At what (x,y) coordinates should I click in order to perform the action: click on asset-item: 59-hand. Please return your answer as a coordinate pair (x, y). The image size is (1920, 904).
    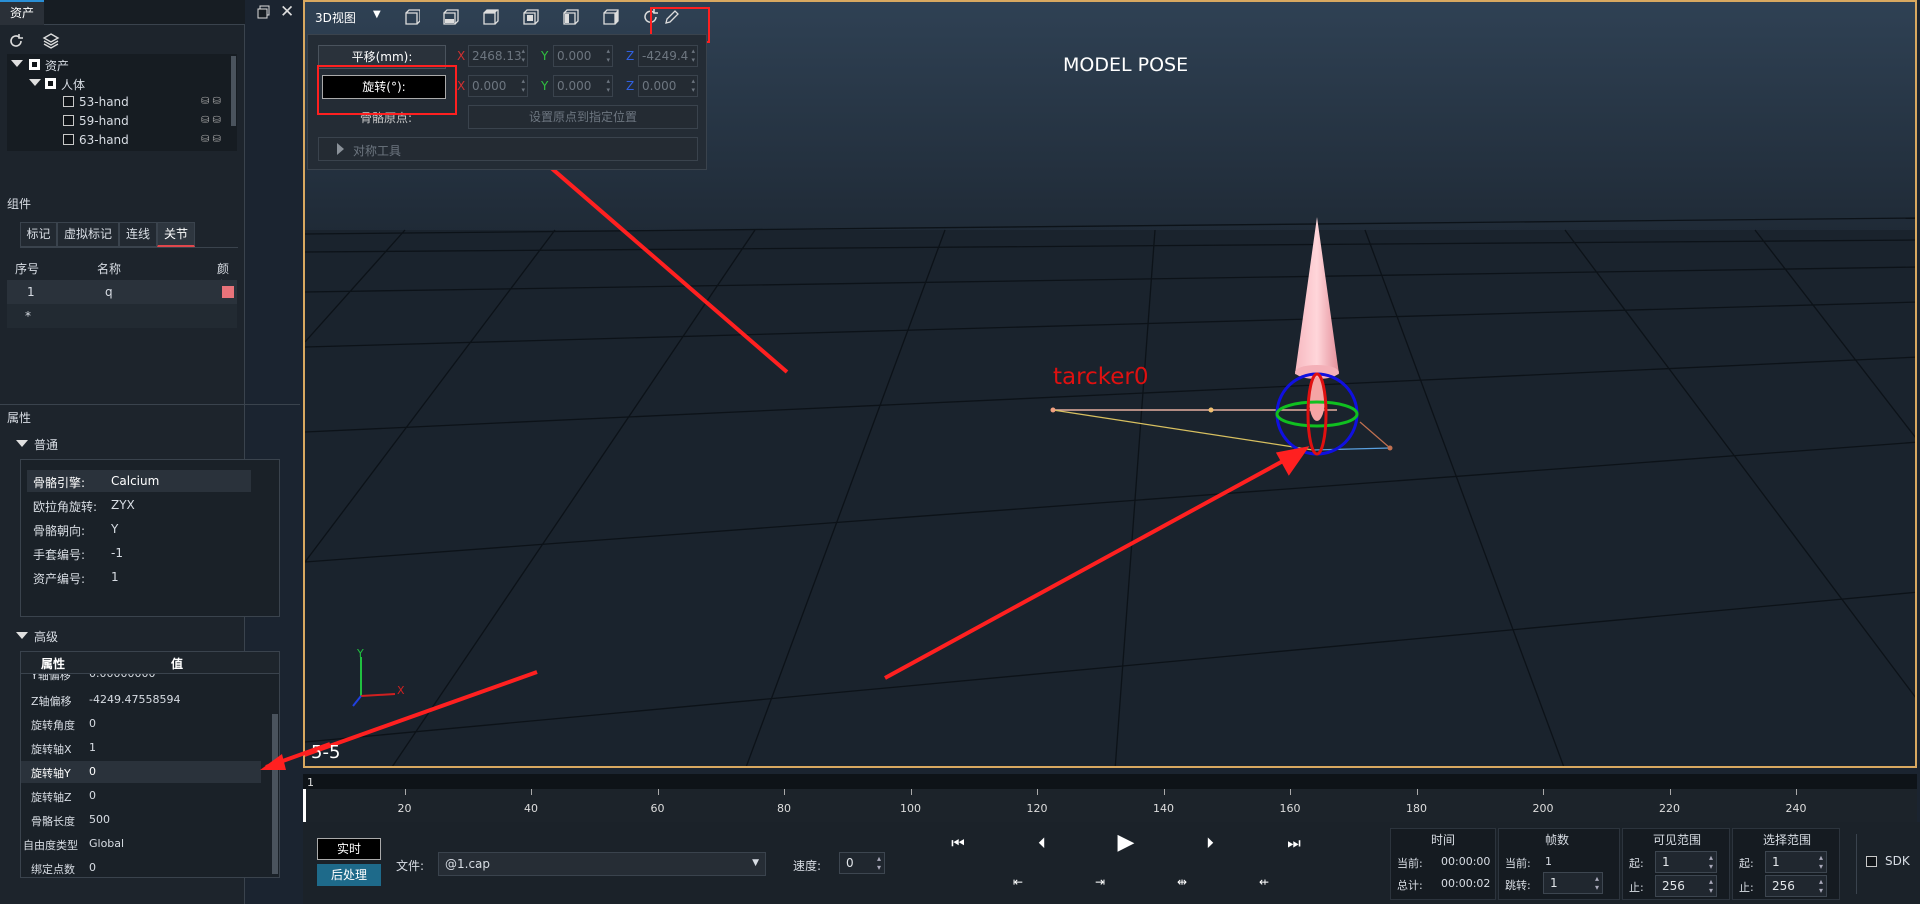
    Looking at the image, I should click on (104, 121).